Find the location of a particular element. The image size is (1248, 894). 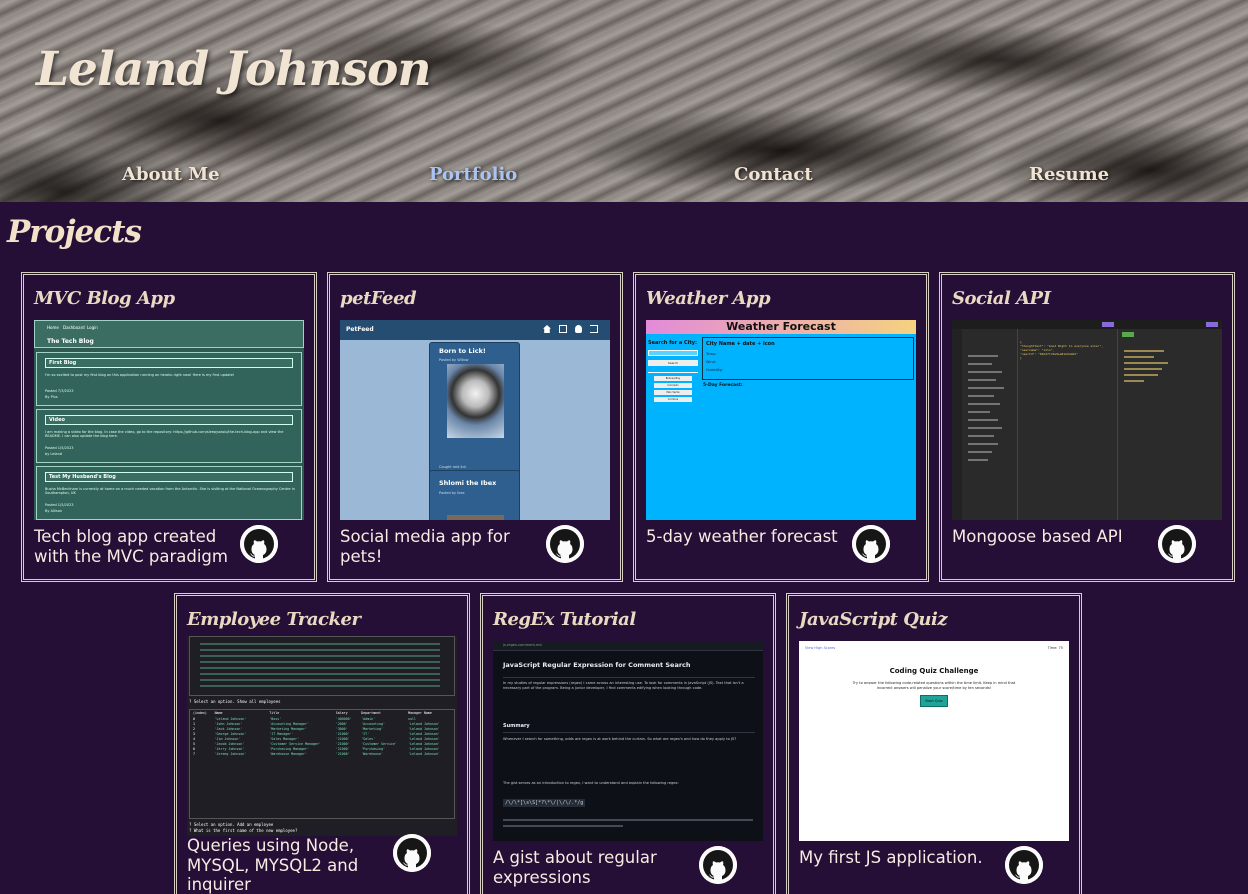

logout-icon is located at coordinates (594, 329).